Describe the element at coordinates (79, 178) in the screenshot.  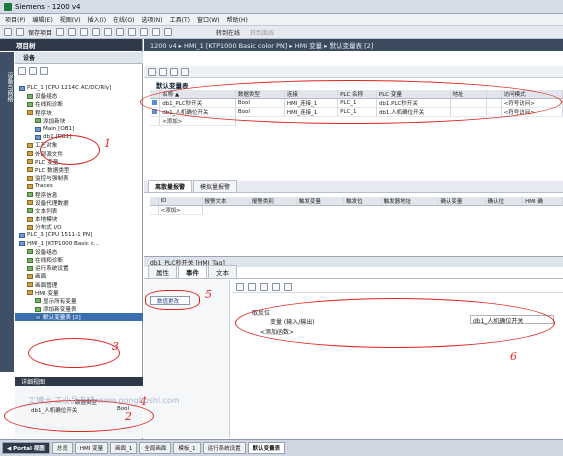
I see `tree-node: 监控与强制表` at that location.